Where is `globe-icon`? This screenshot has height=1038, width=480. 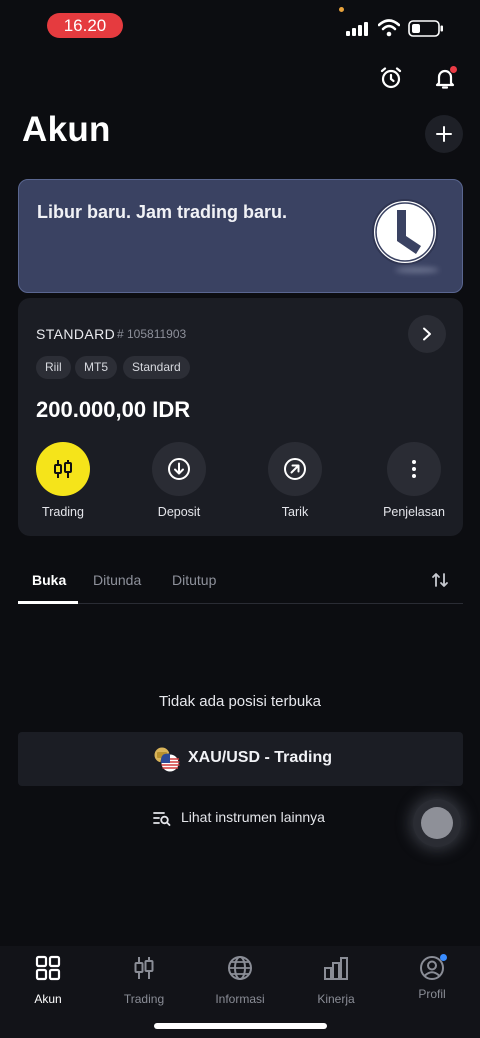
globe-icon is located at coordinates (240, 968).